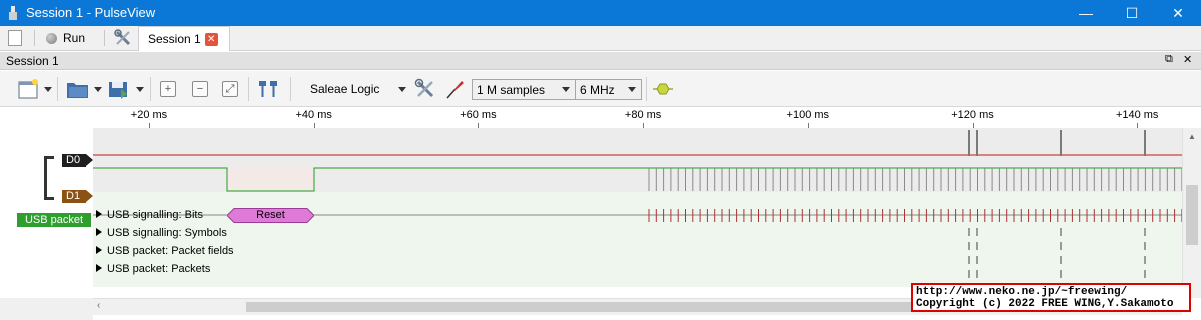 This screenshot has width=1201, height=320. I want to click on session-title: Session 1, so click(32, 61).